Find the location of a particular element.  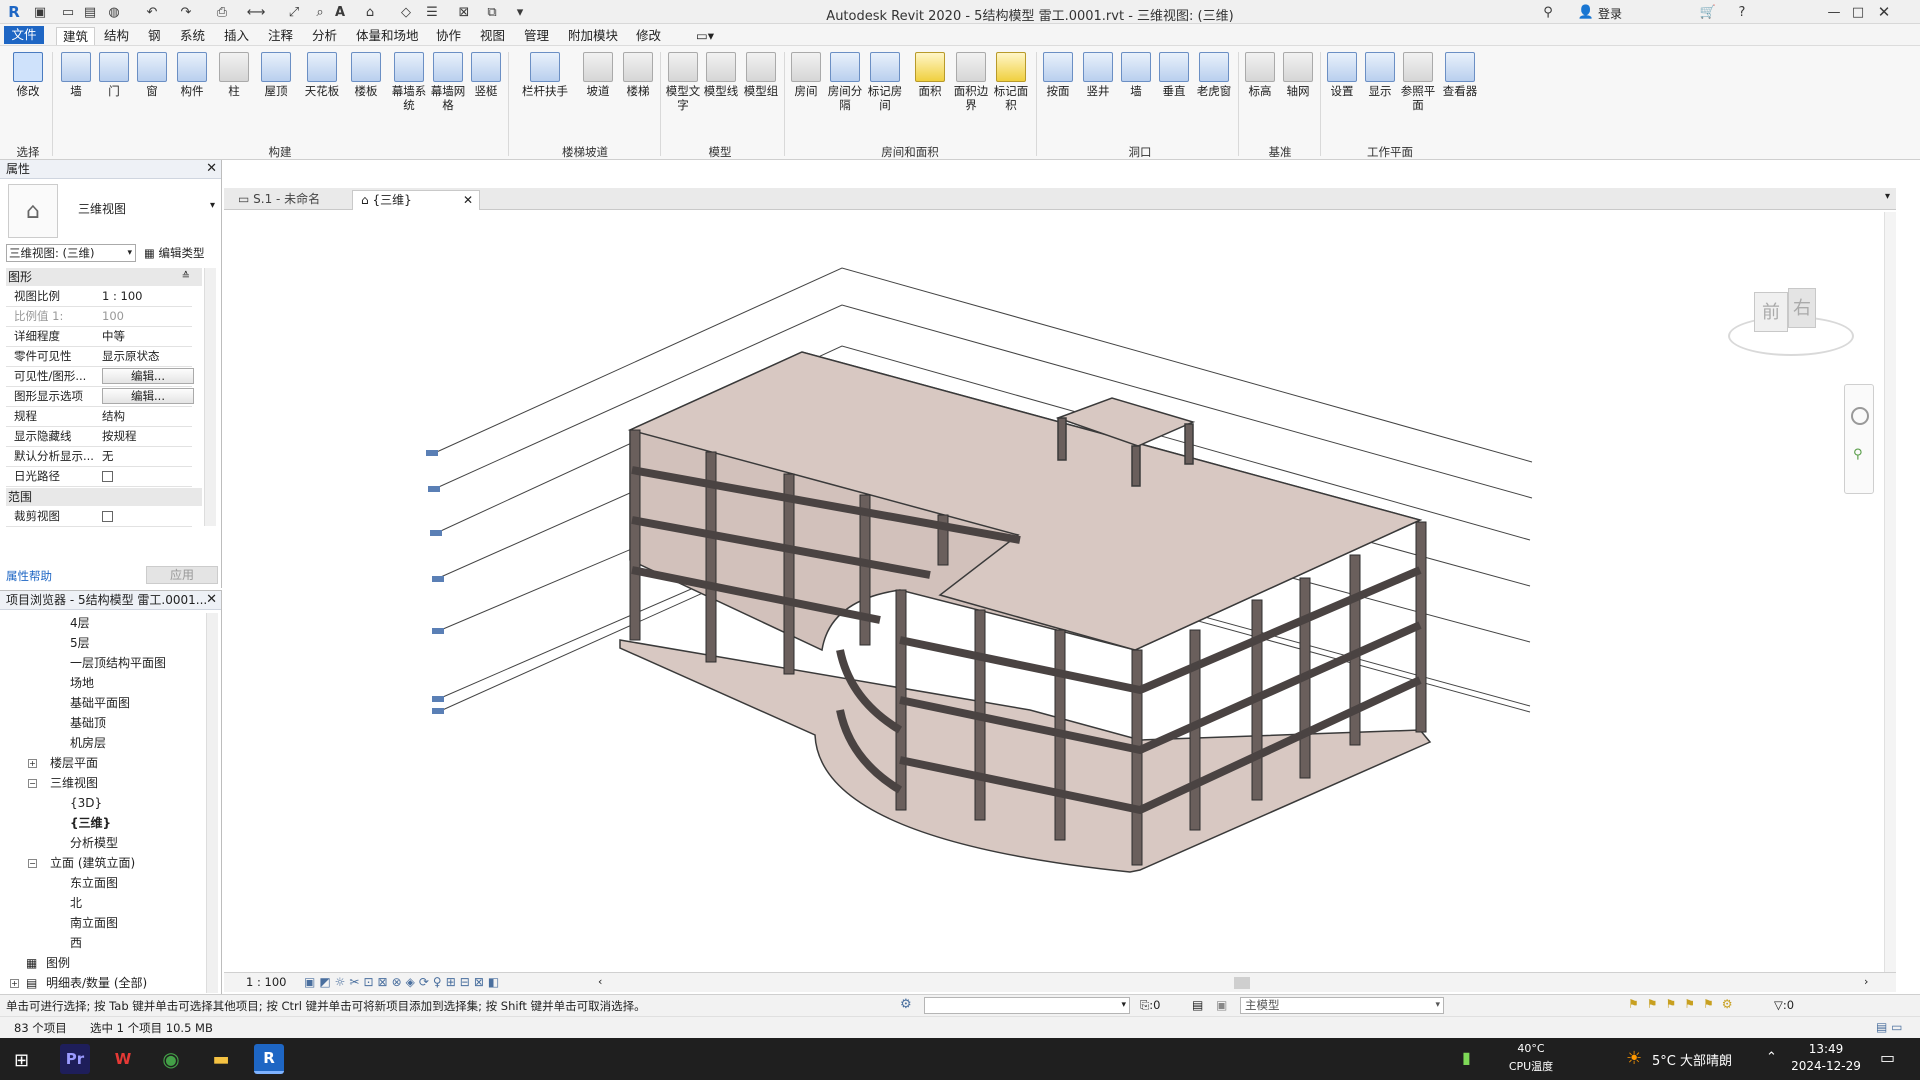

undo-icon: ↶ is located at coordinates (152, 12).